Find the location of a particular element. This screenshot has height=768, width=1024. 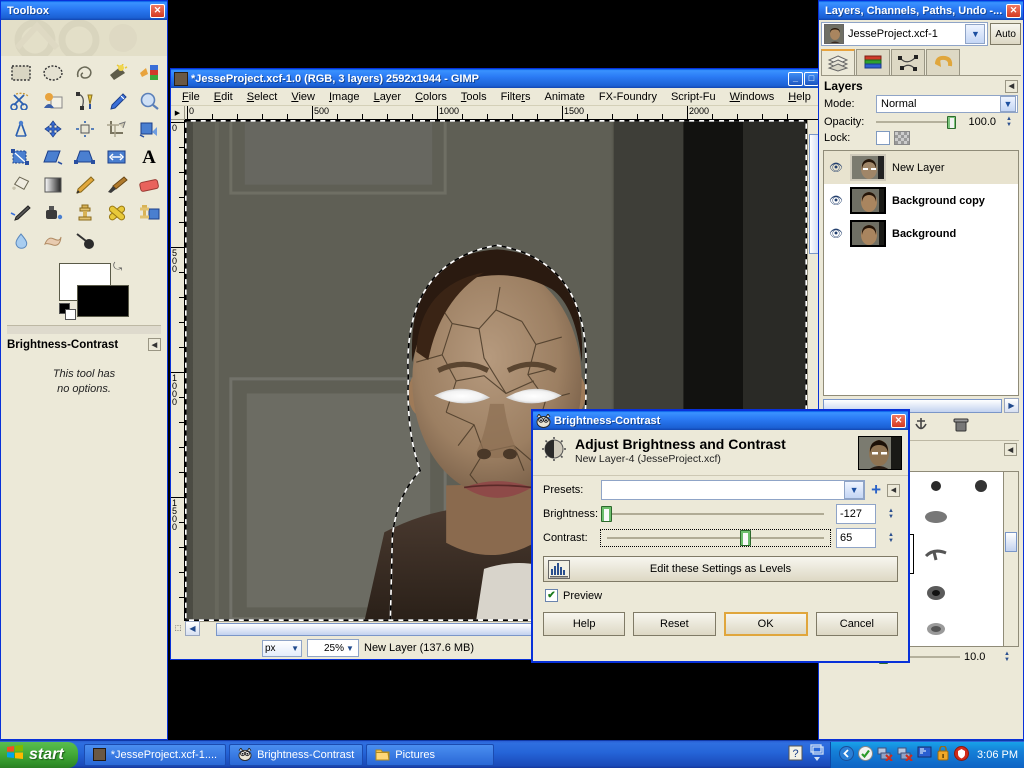

color-picker-tool is located at coordinates (117, 101).